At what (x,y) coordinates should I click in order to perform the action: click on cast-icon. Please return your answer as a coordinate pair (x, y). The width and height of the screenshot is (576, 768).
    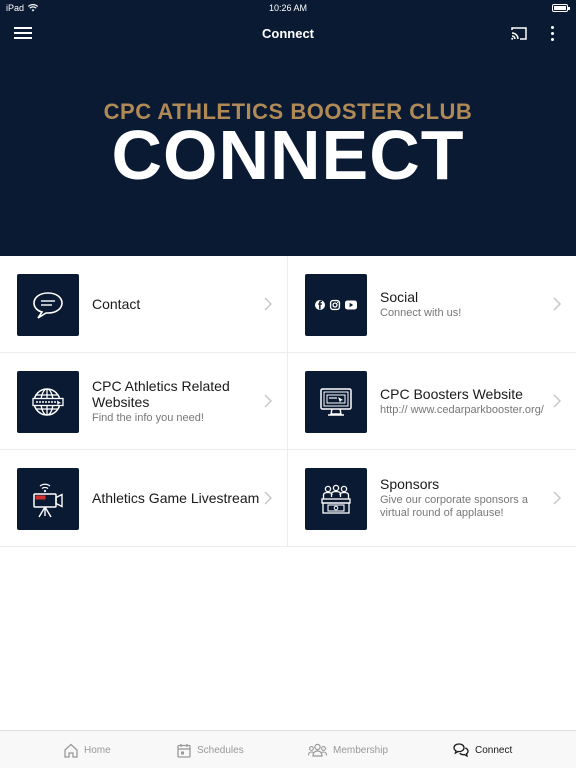
    Looking at the image, I should click on (519, 33).